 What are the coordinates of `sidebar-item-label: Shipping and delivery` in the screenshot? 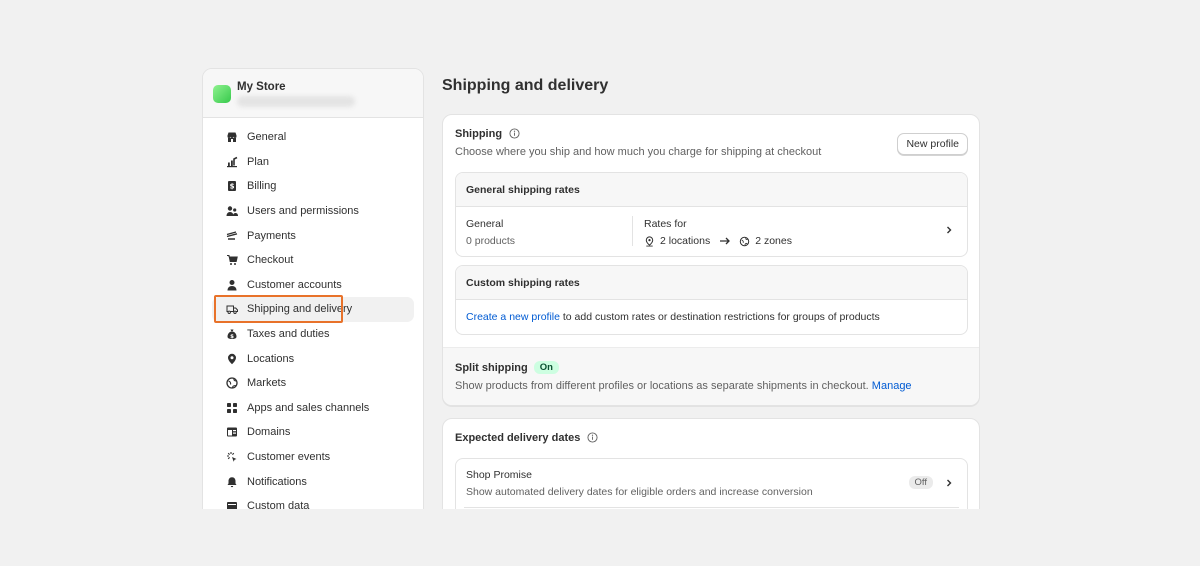 It's located at (300, 309).